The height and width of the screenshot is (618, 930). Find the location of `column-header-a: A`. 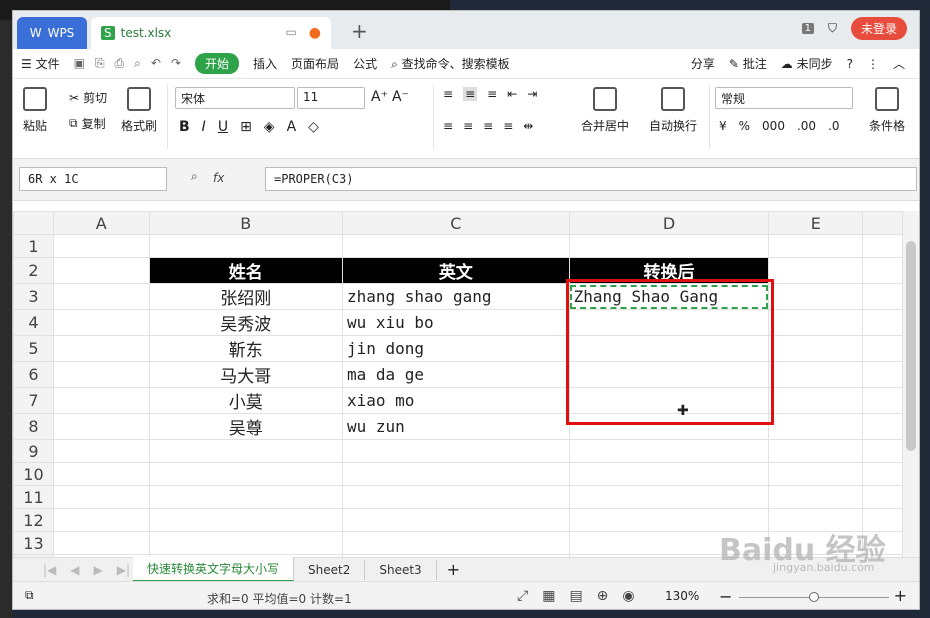

column-header-a: A is located at coordinates (101, 223).